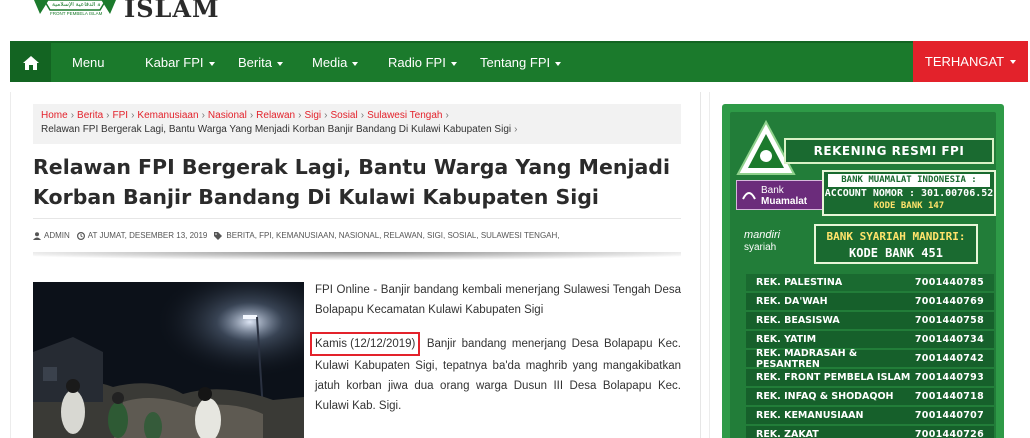 The image size is (1030, 438). Describe the element at coordinates (90, 115) in the screenshot. I see `breadcrumb-berita: Berita` at that location.